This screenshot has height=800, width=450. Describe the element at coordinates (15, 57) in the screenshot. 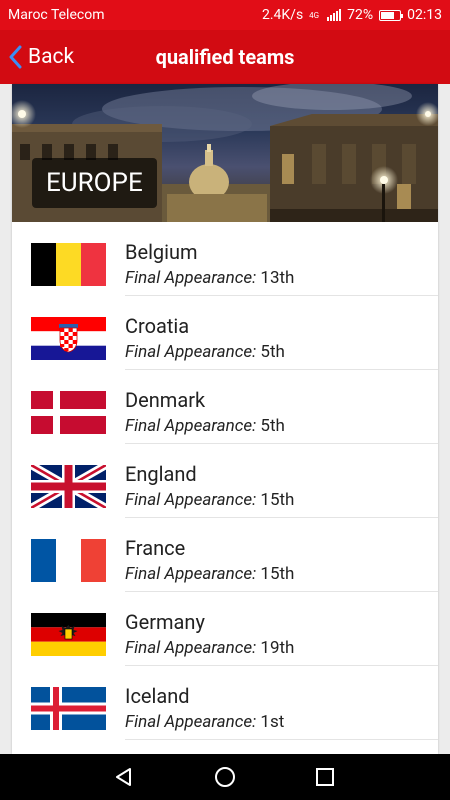

I see `chevron-left-icon` at that location.